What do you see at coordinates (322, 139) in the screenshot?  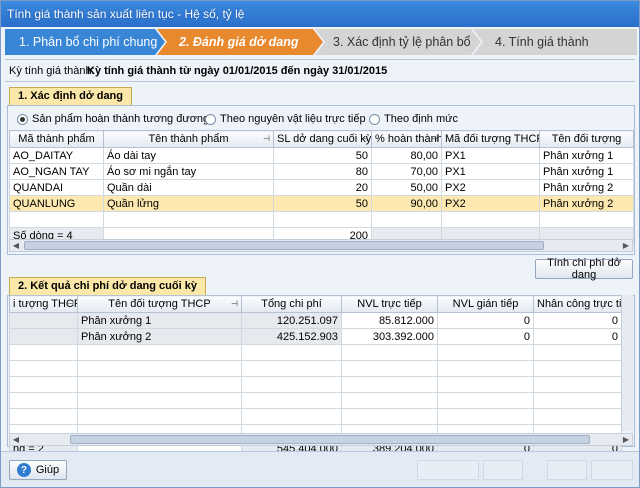 I see `col-header: SL dở dang cuối kỳ ⊣` at bounding box center [322, 139].